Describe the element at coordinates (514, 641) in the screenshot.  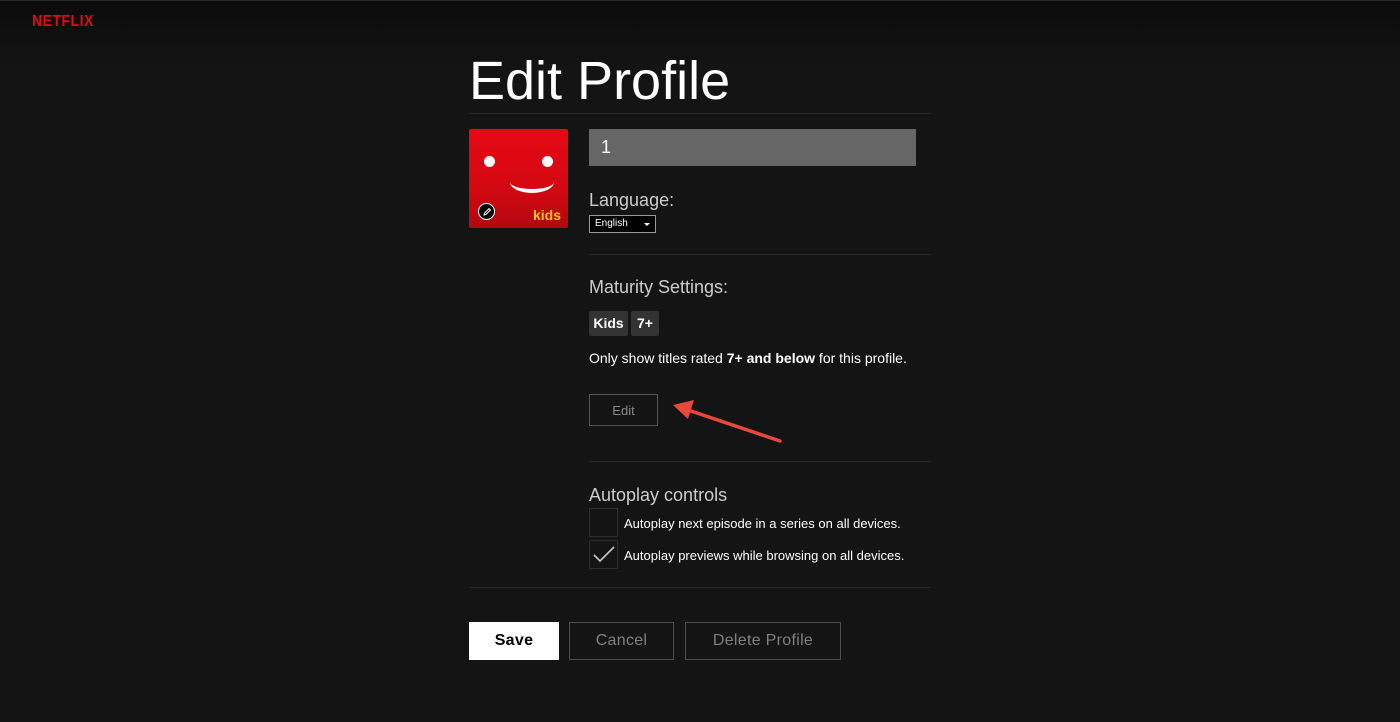
I see `save-button: Save` at that location.